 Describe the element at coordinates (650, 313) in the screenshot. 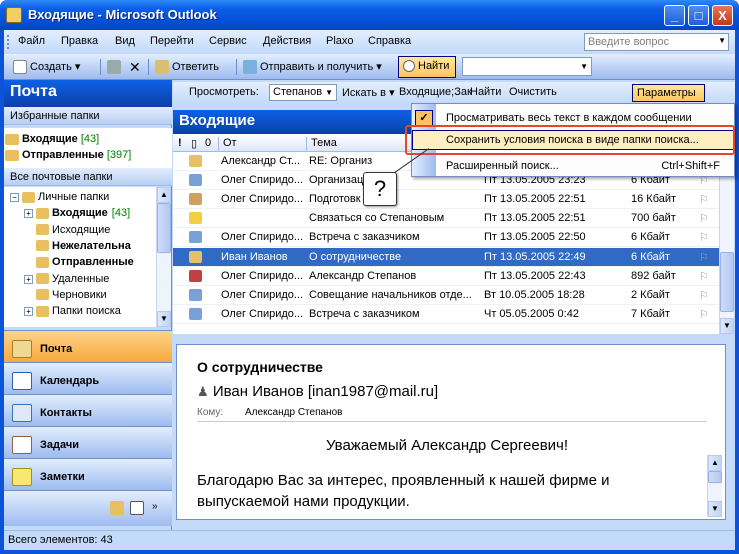

I see `message-size: 7 Кбайт` at that location.